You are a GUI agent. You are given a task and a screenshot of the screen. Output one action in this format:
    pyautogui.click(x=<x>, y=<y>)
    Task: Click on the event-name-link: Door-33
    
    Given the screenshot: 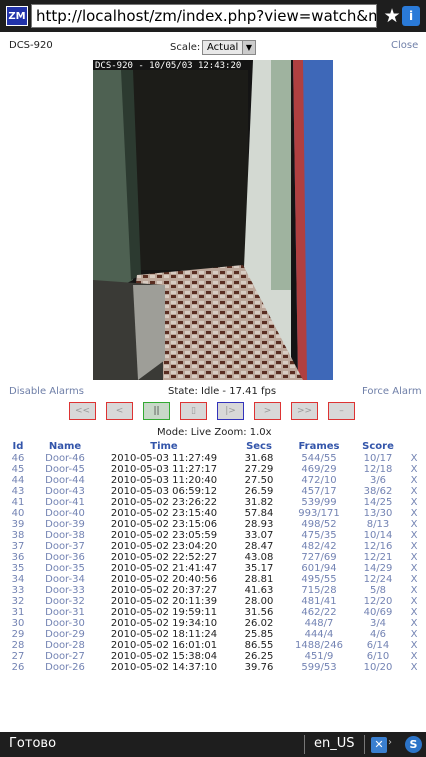 What is the action you would take?
    pyautogui.click(x=65, y=590)
    